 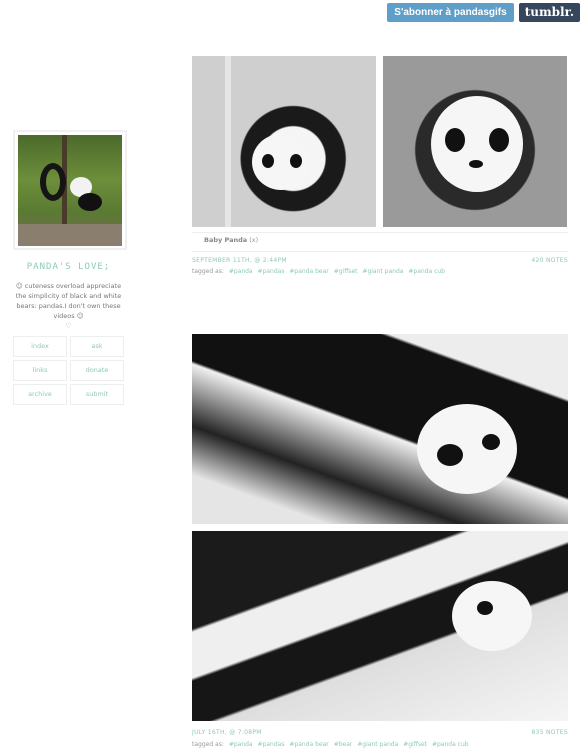 I want to click on nav-link-archive: archive, so click(x=40, y=394).